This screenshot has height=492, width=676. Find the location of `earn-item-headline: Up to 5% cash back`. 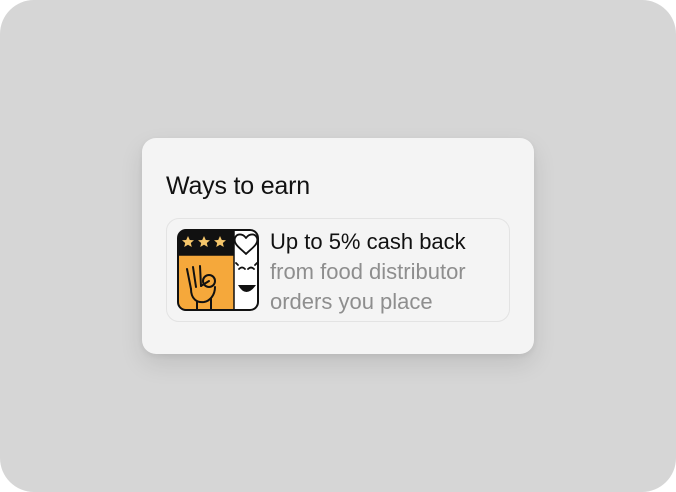

earn-item-headline: Up to 5% cash back is located at coordinates (368, 241).